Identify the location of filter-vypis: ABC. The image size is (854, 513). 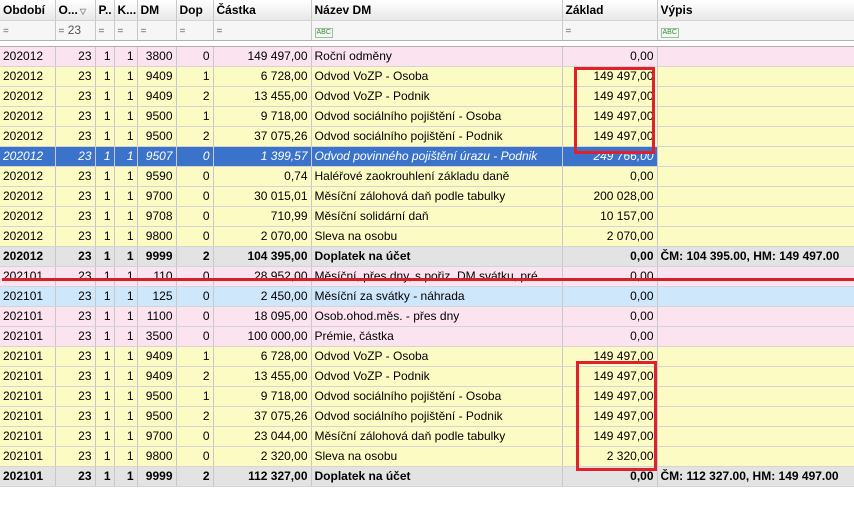
(755, 30).